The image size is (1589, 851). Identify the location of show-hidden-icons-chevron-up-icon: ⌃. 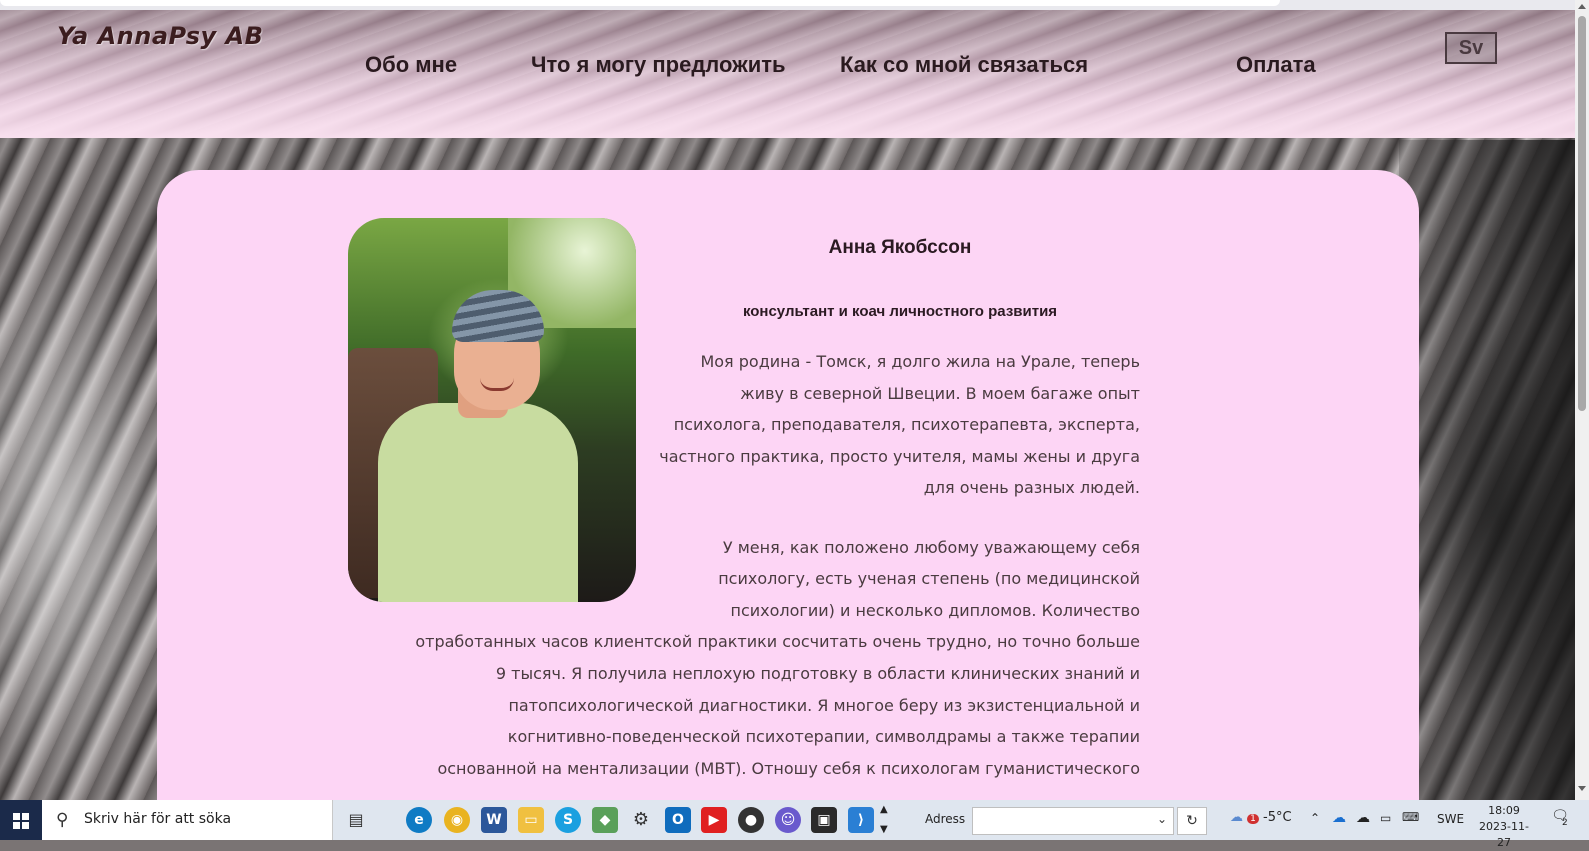
(1315, 818).